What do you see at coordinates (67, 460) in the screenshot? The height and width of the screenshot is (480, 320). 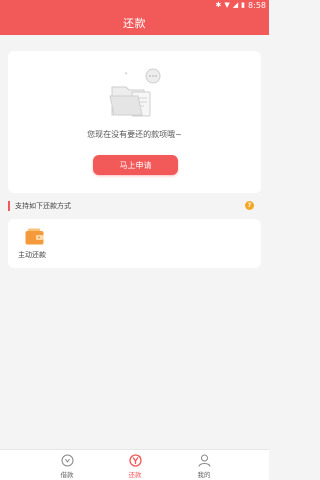 I see `loan-icon` at bounding box center [67, 460].